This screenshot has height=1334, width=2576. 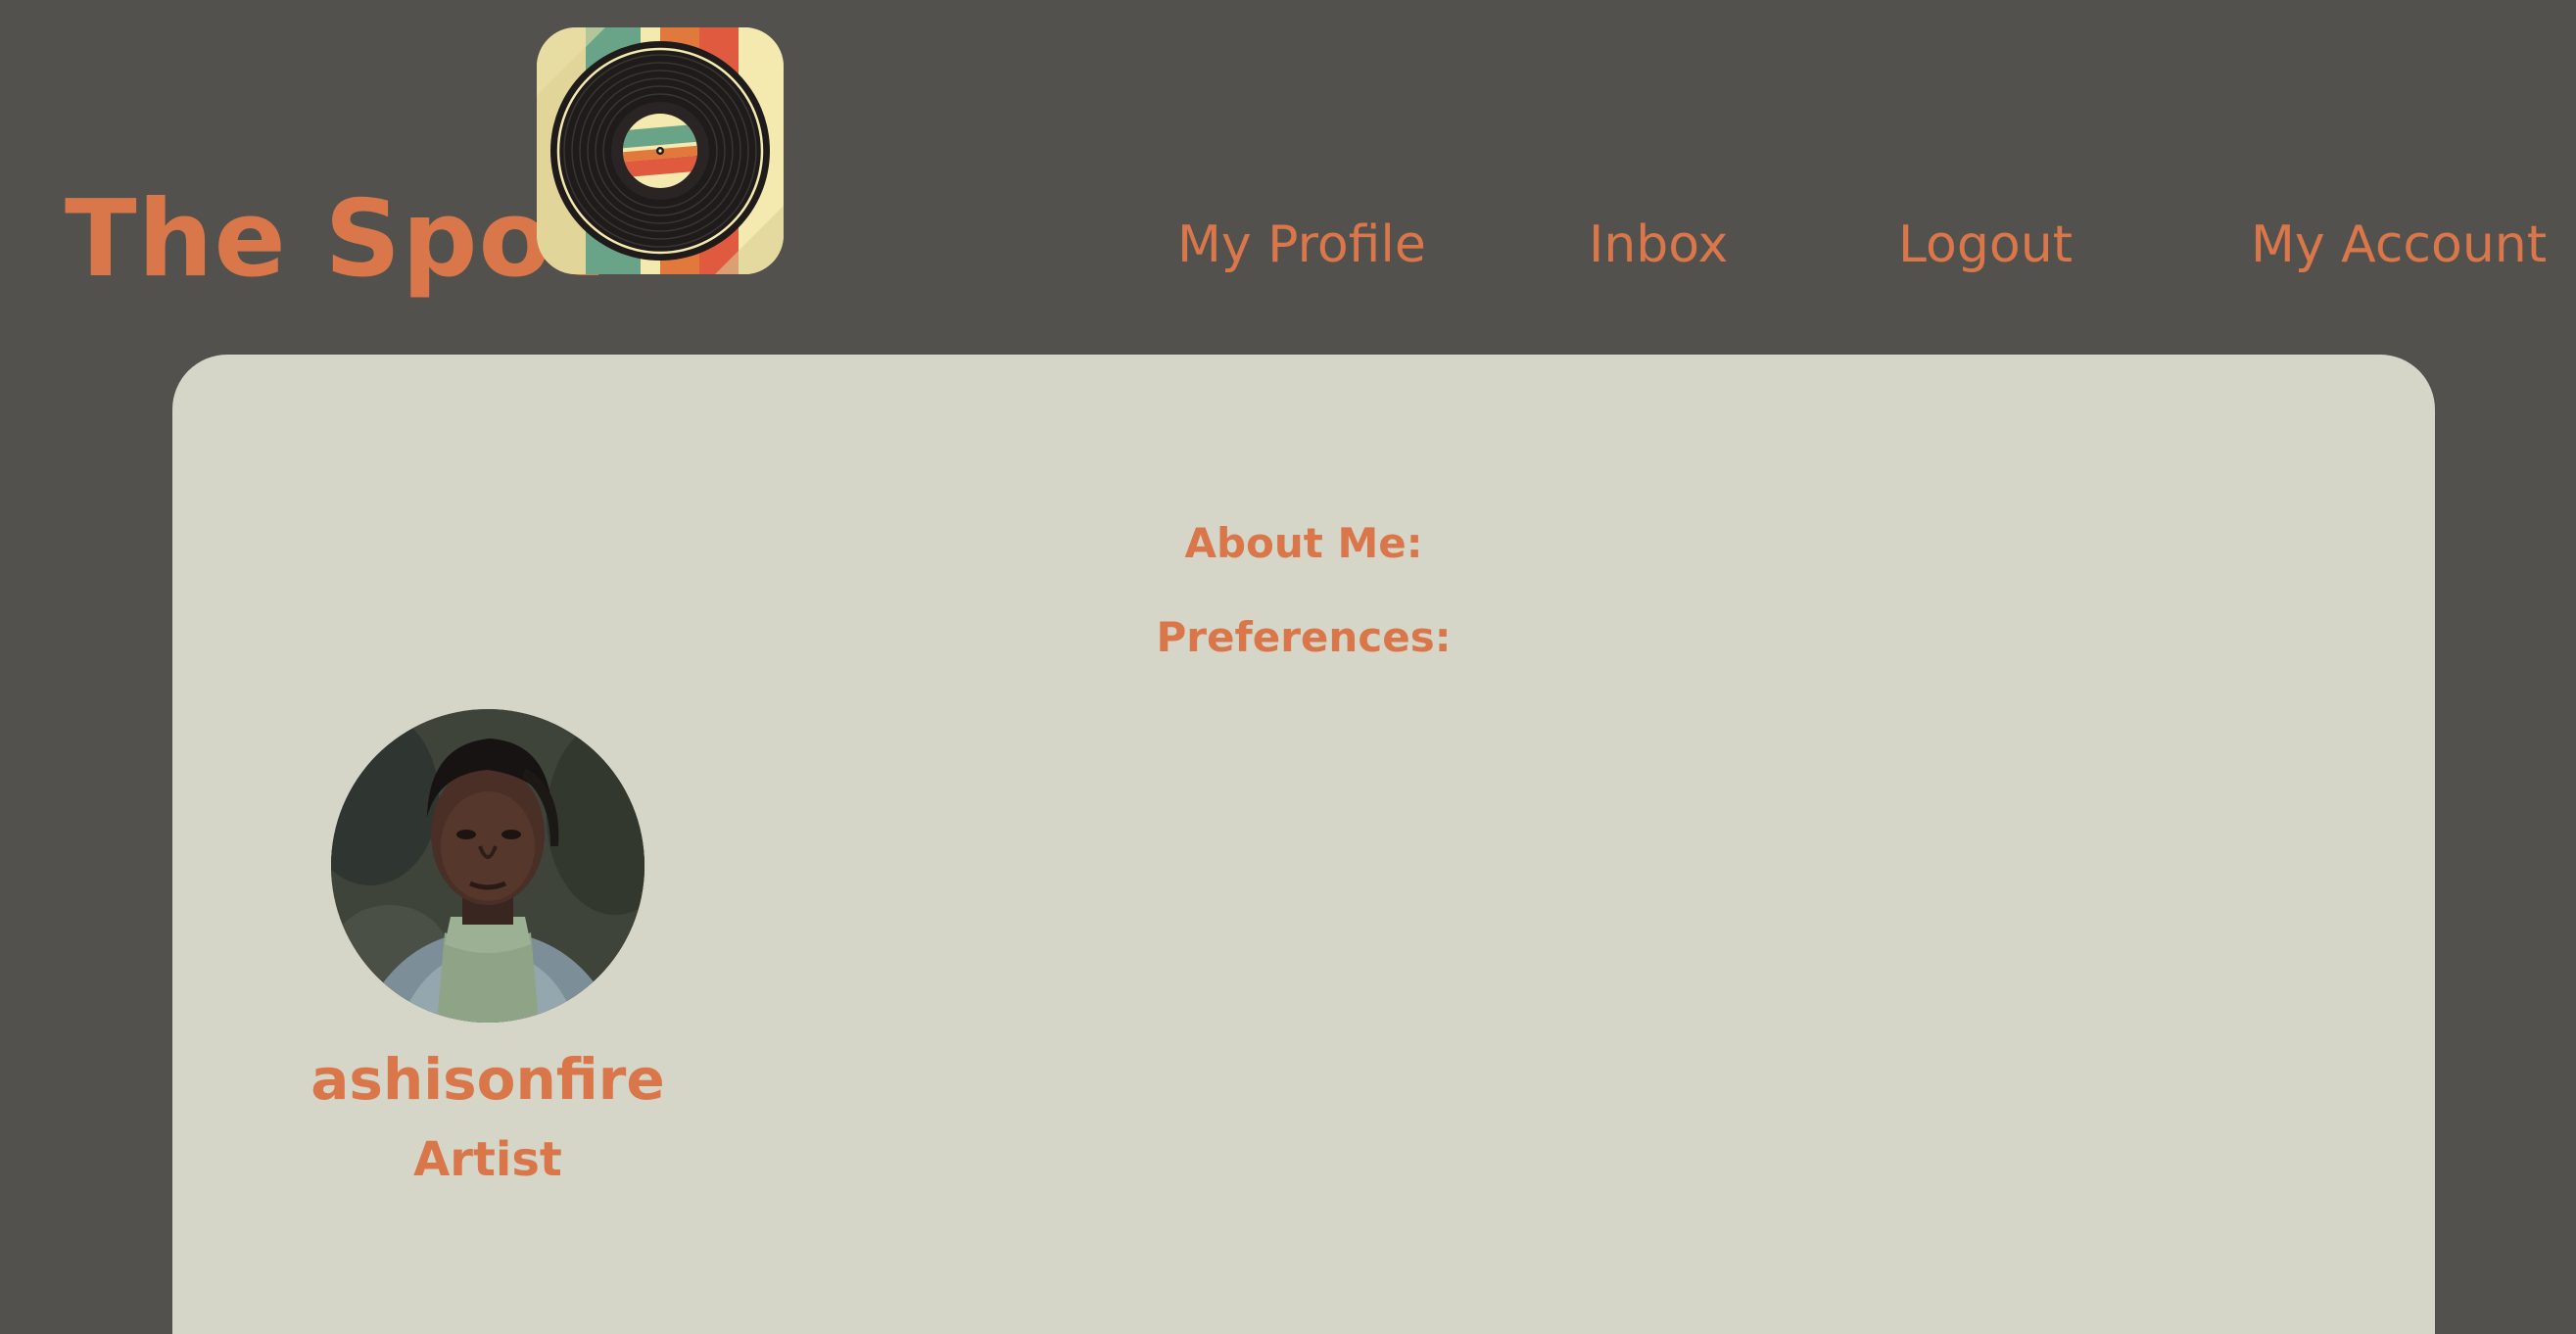 I want to click on main-nav: My Profile Inbox Logout My Account, so click(x=1288, y=245).